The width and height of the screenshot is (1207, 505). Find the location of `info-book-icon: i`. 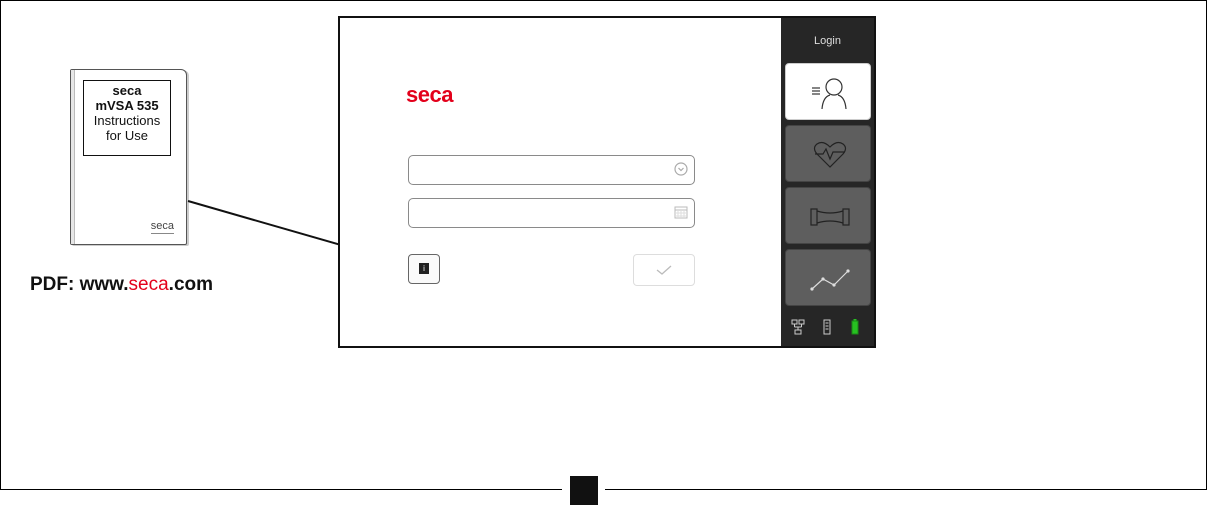

info-book-icon: i is located at coordinates (424, 268).